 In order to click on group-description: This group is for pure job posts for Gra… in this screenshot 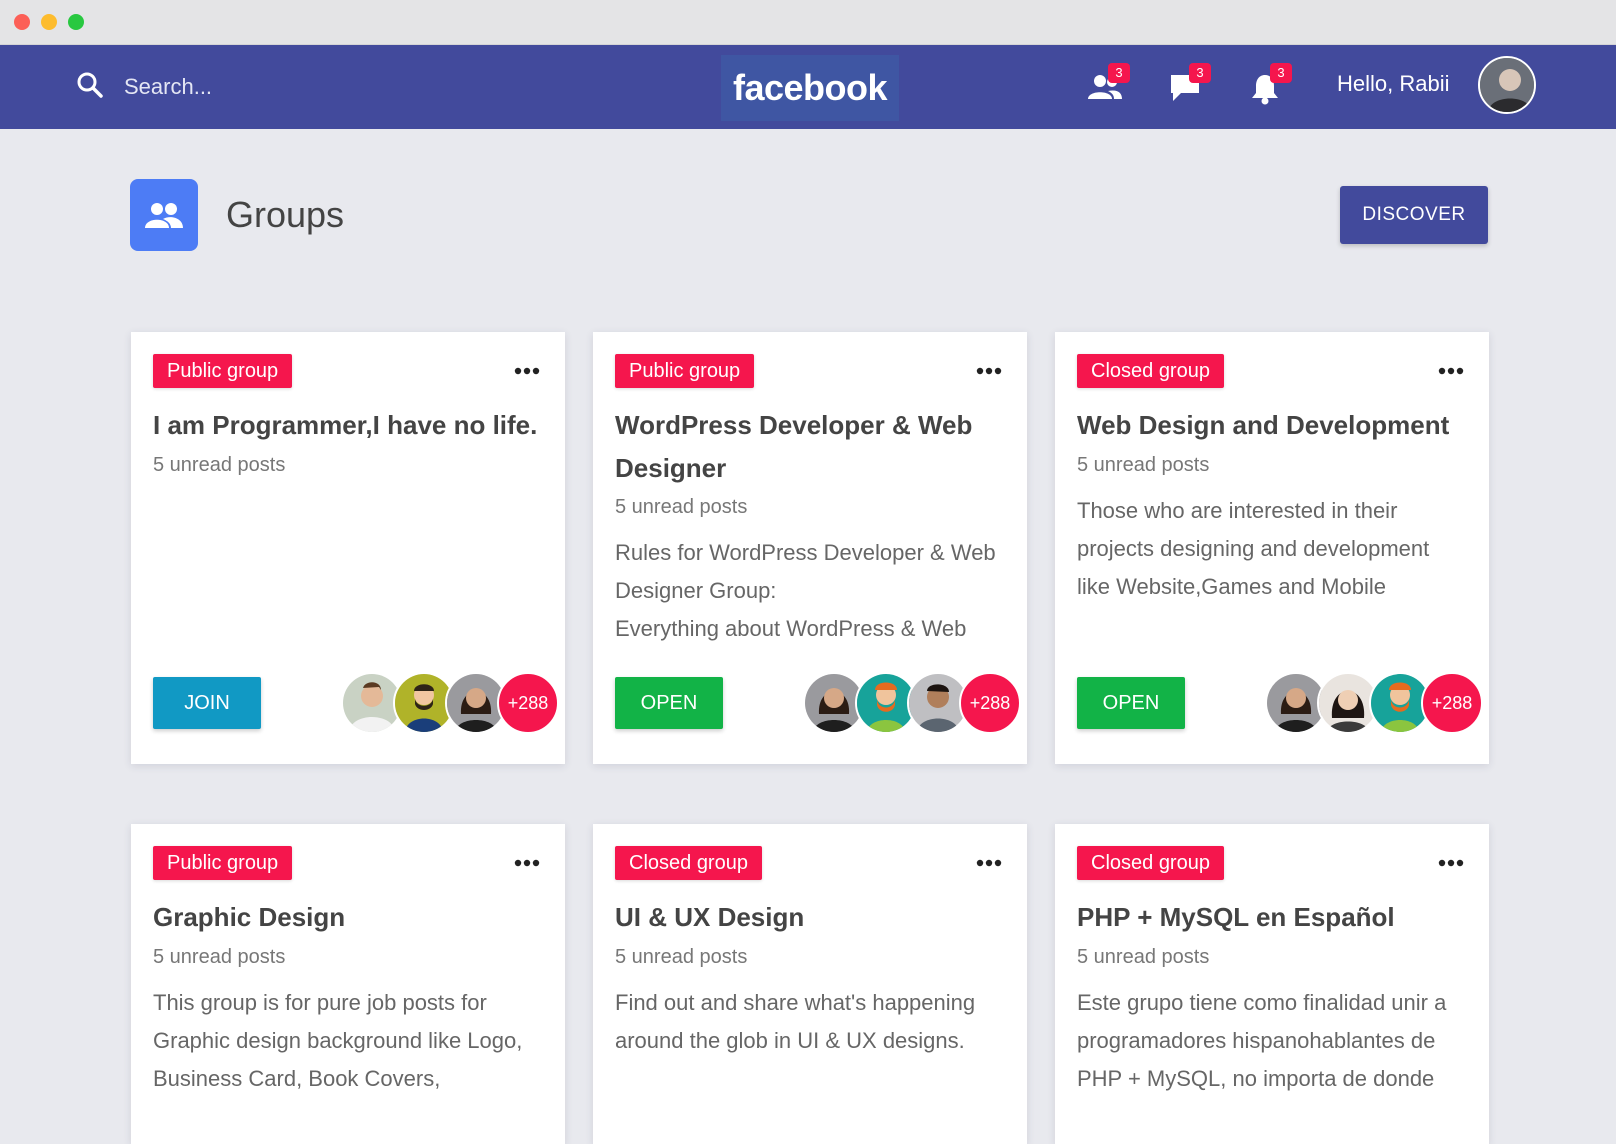, I will do `click(352, 1041)`.